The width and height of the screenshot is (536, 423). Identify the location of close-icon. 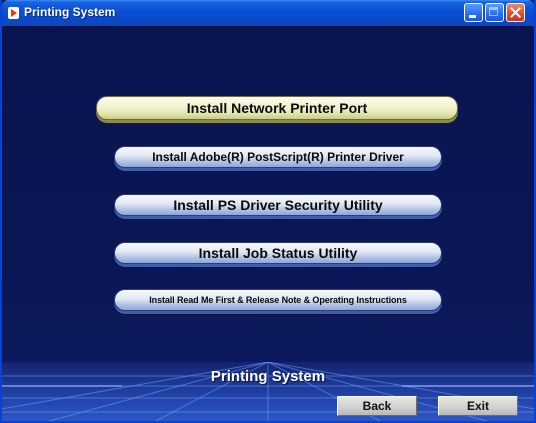
(515, 12).